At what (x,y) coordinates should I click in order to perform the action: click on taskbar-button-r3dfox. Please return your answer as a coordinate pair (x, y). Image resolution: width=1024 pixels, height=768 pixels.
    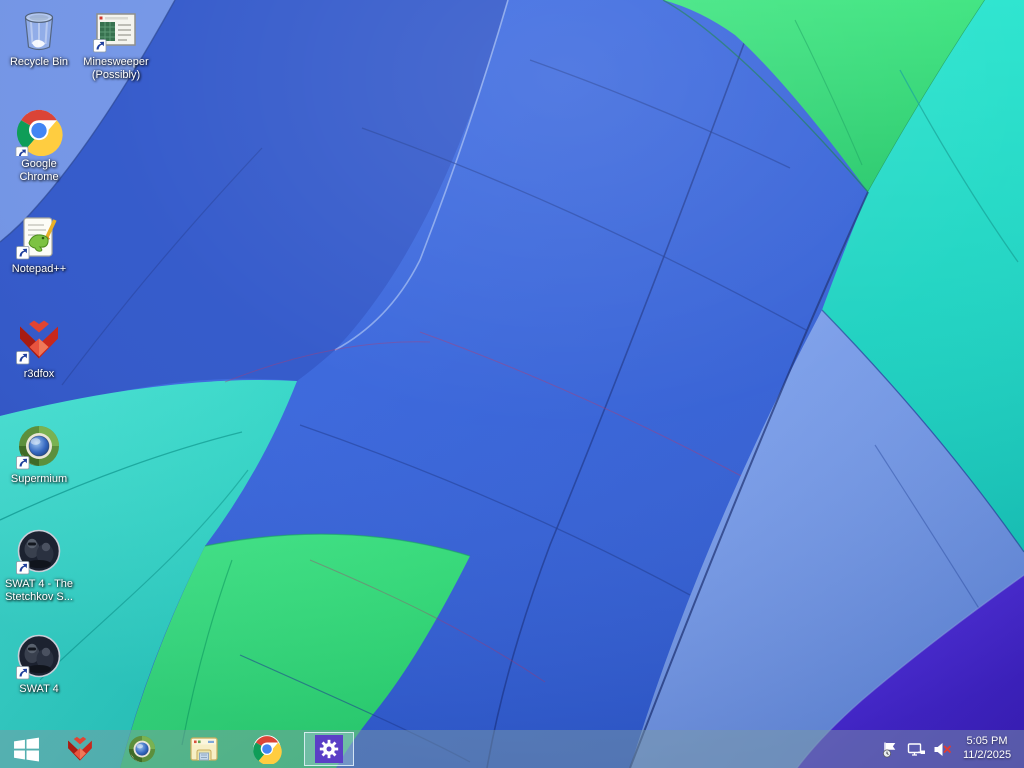
    Looking at the image, I should click on (80, 749).